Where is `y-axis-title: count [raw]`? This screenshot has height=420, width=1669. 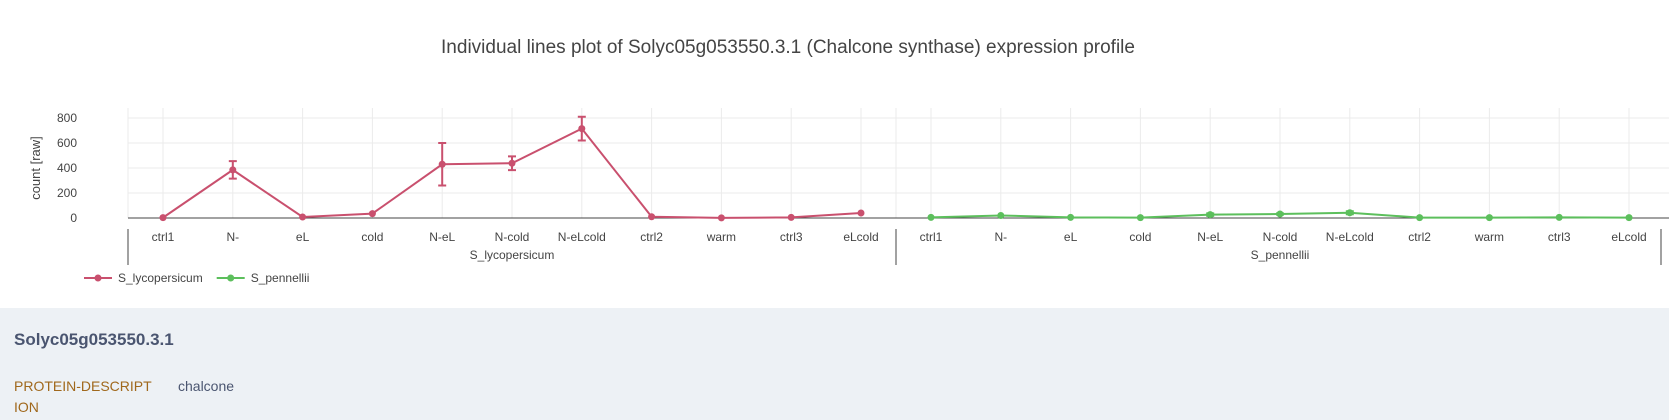 y-axis-title: count [raw] is located at coordinates (35, 168).